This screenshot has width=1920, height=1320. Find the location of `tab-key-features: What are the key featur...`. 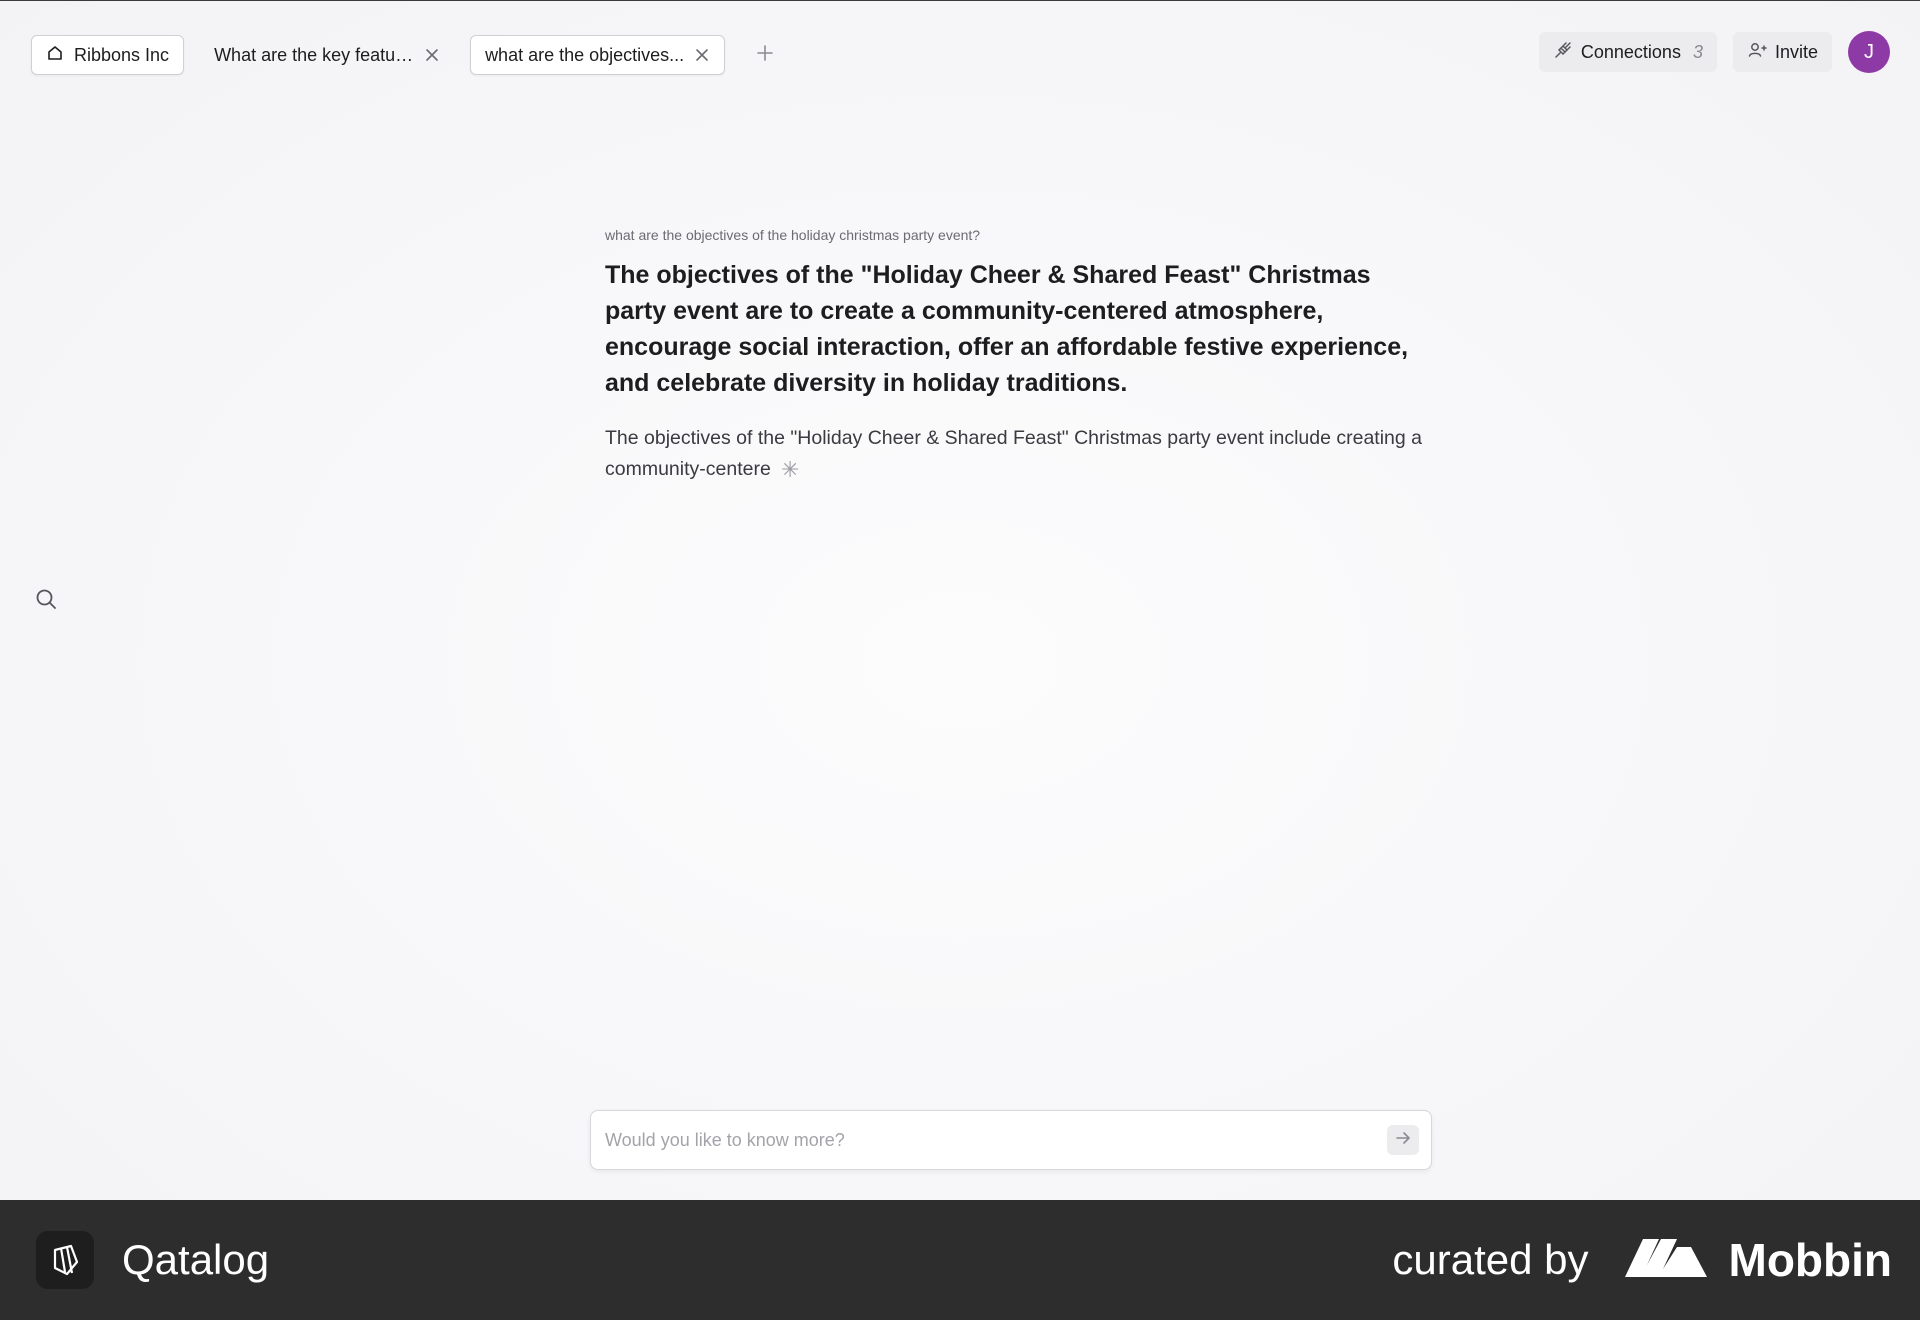

tab-key-features: What are the key featur... is located at coordinates (327, 55).